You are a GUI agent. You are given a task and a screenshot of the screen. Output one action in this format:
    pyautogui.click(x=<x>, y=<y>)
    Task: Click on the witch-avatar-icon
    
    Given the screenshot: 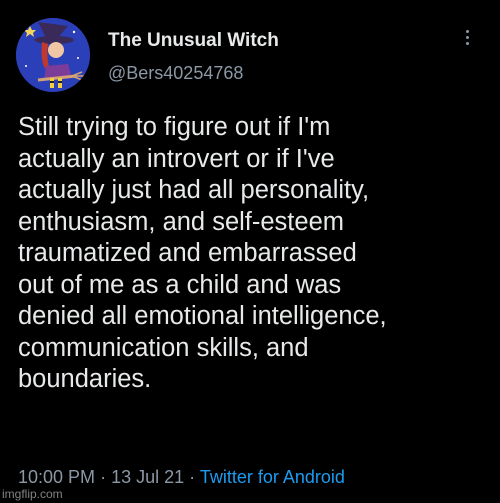 What is the action you would take?
    pyautogui.click(x=53, y=55)
    